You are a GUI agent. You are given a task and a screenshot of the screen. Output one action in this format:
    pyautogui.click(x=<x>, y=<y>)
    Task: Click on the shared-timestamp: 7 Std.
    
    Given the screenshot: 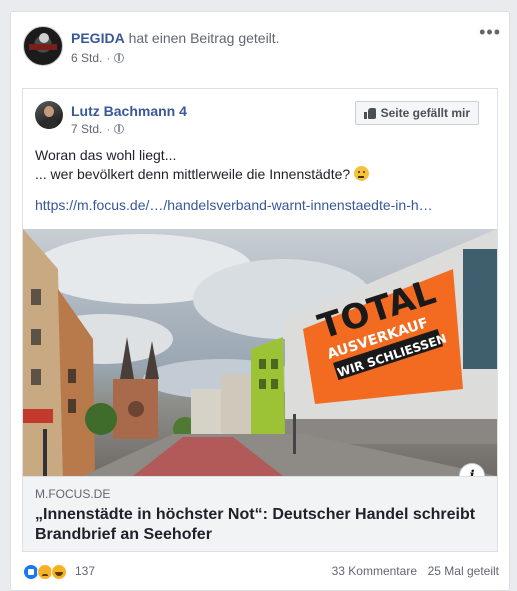 What is the action you would take?
    pyautogui.click(x=86, y=129)
    